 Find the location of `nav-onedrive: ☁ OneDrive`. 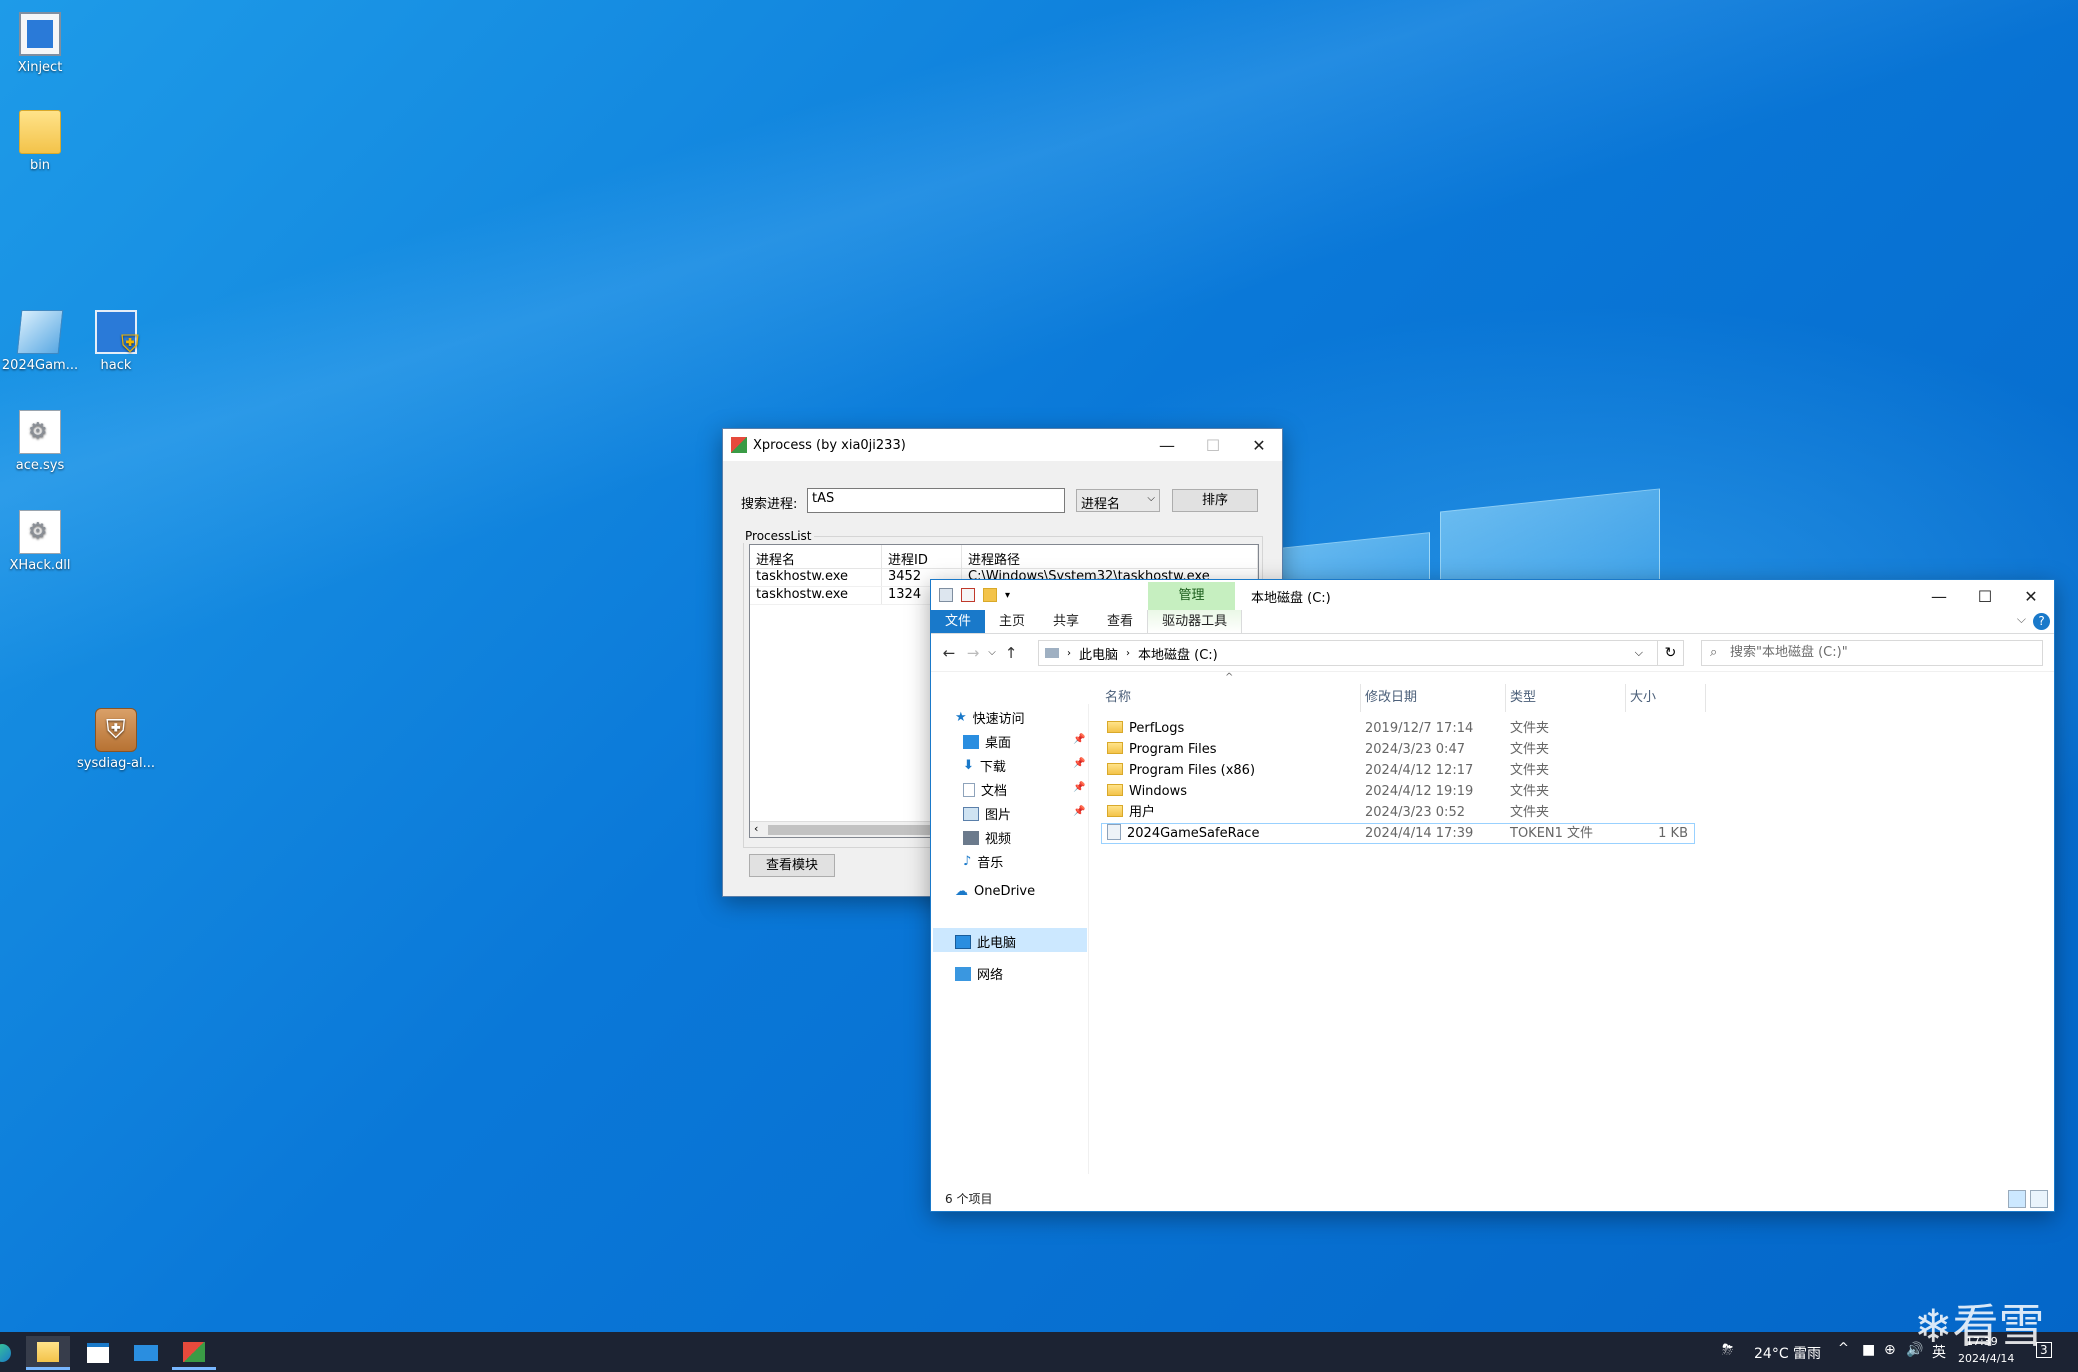

nav-onedrive: ☁ OneDrive is located at coordinates (995, 891).